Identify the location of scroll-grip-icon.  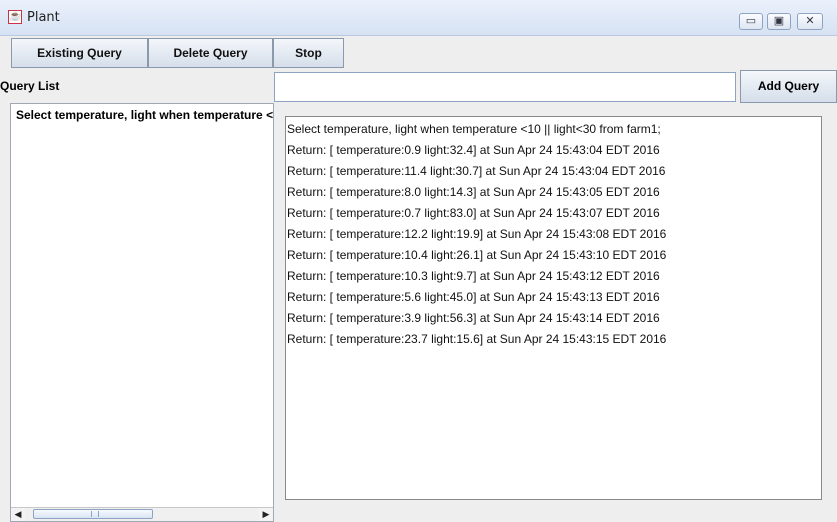
(95, 514).